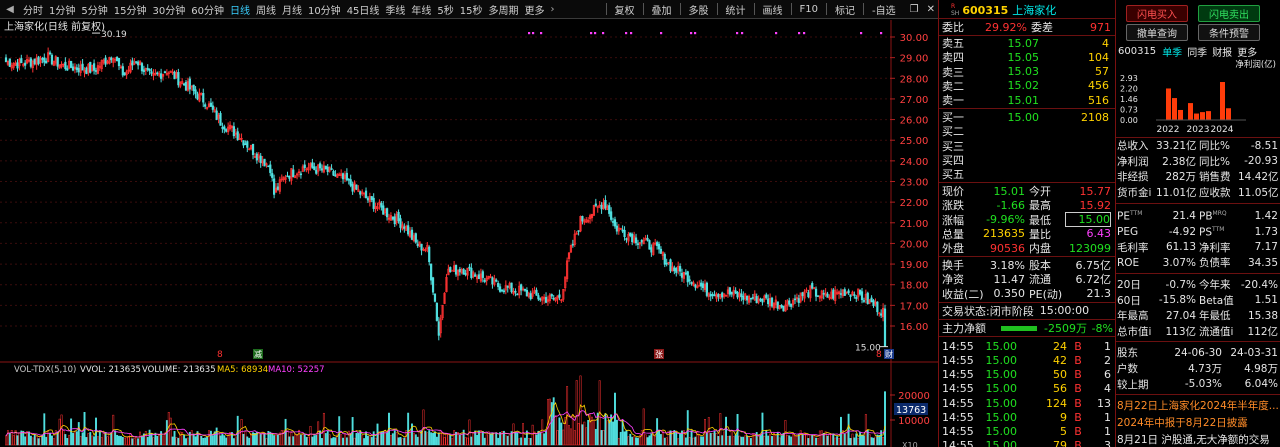 The image size is (1280, 447). I want to click on toolbar-right-0: 复权, so click(625, 9).